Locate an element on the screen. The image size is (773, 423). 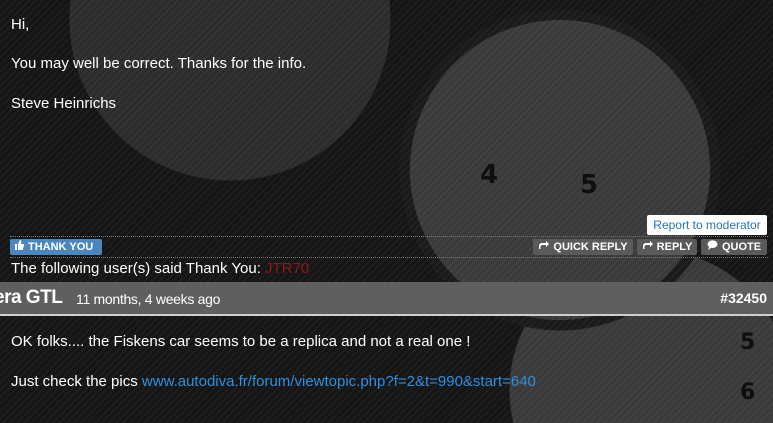
thanks-label: The following user(s) said Thank You: is located at coordinates (136, 268).